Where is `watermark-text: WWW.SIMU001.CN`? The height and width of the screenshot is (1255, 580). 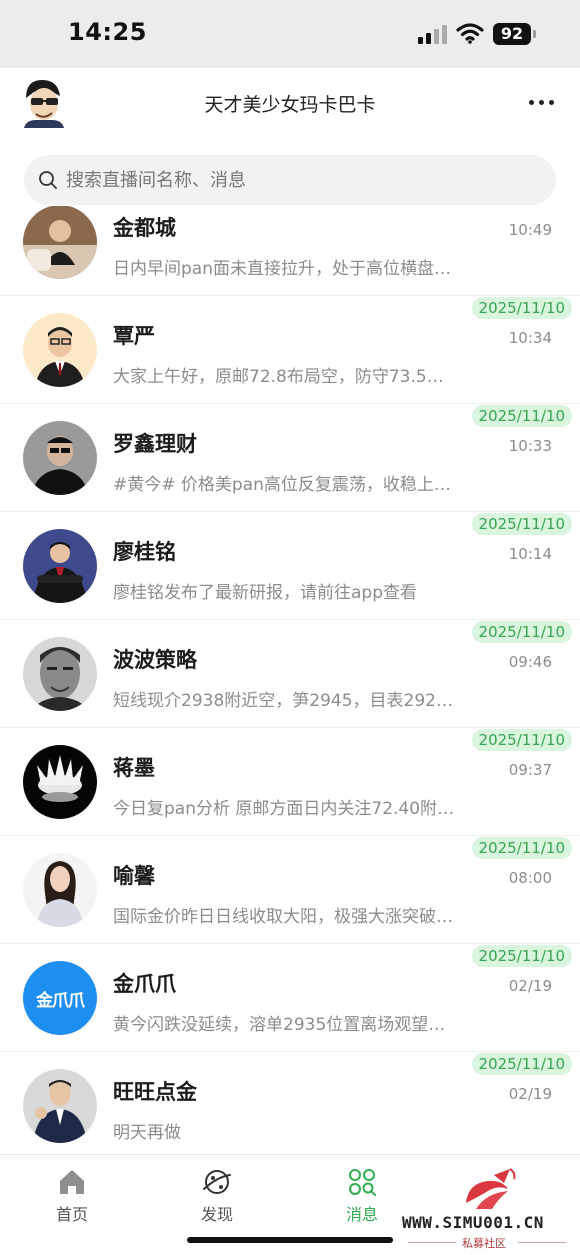
watermark-text: WWW.SIMU001.CN is located at coordinates (473, 1222).